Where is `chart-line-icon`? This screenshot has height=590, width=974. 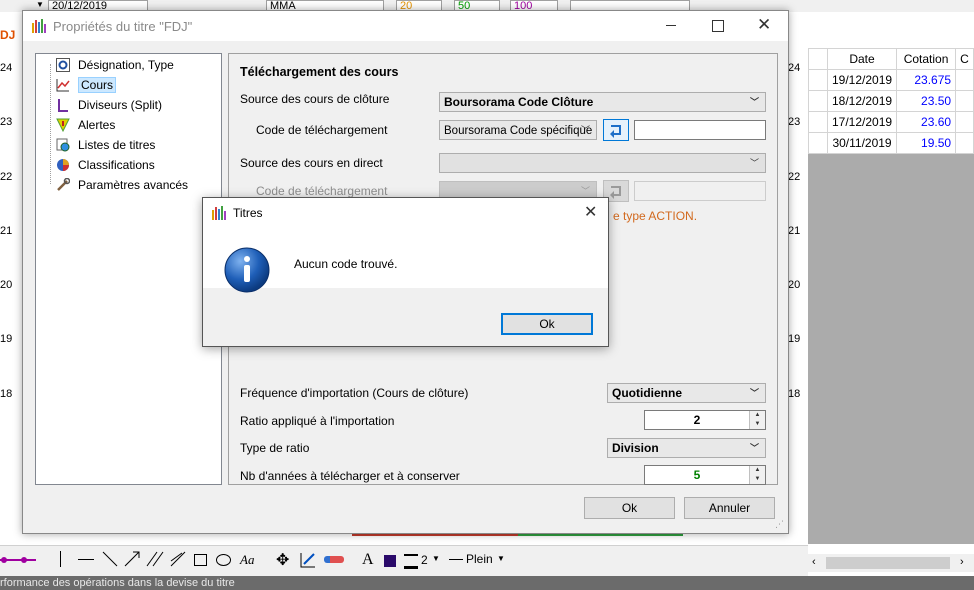
chart-line-icon is located at coordinates (63, 85).